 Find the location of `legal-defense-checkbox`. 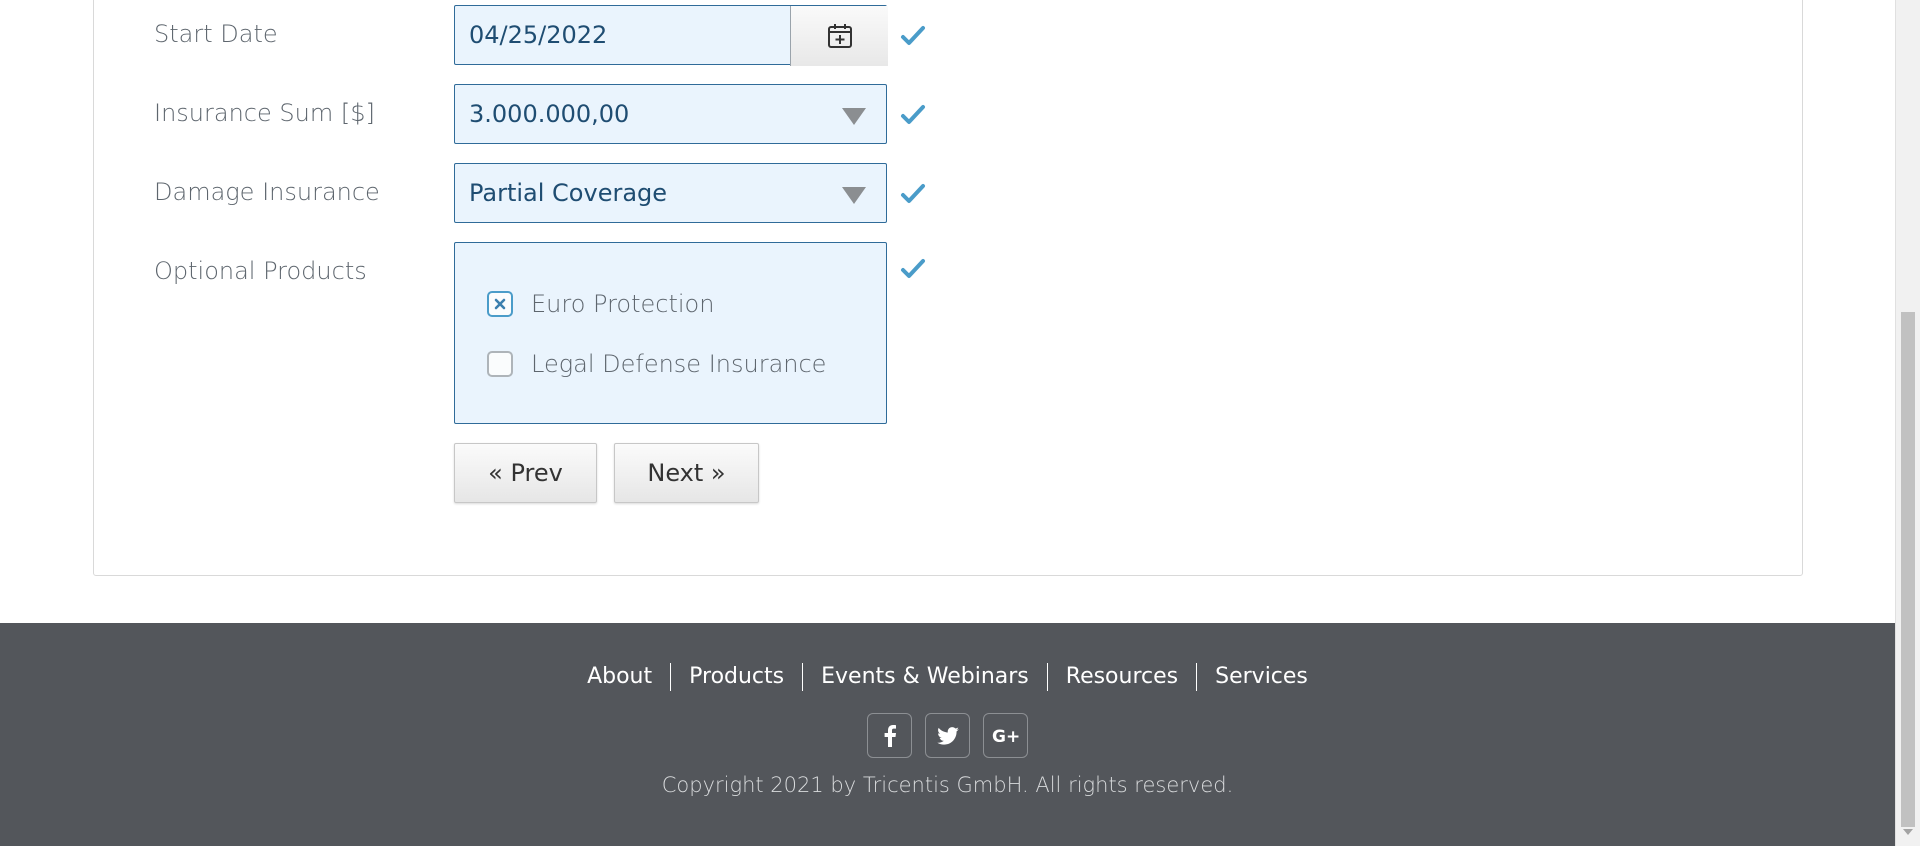

legal-defense-checkbox is located at coordinates (500, 364).